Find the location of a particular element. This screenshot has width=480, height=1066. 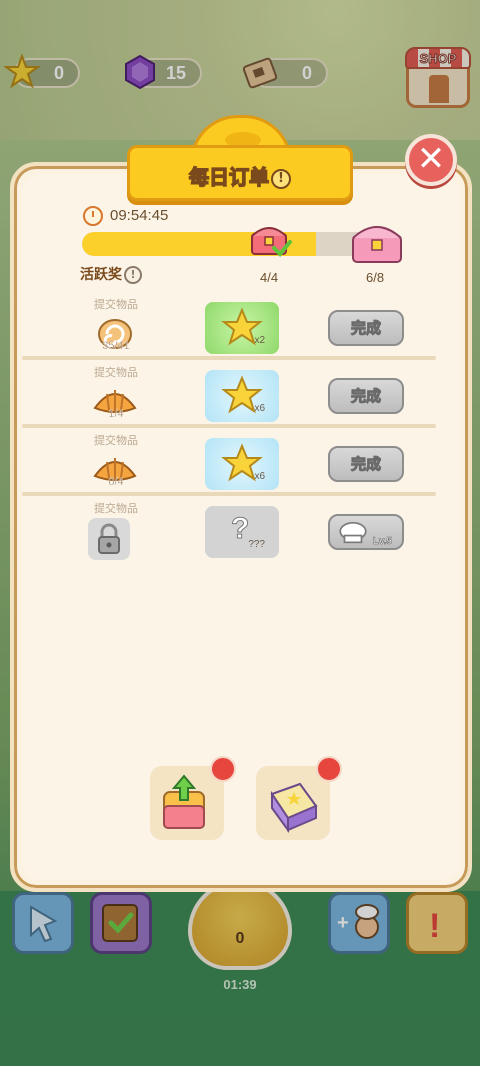

activity-progress-bar is located at coordinates (232, 244).